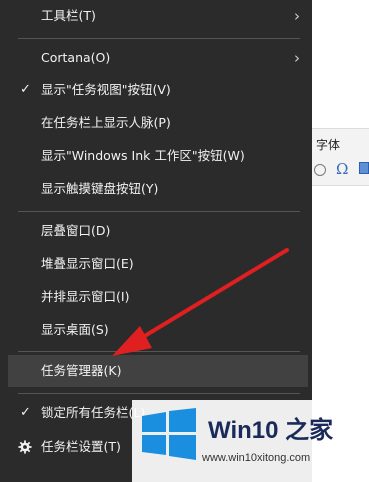 This screenshot has width=369, height=482. Describe the element at coordinates (364, 168) in the screenshot. I see `image-icon` at that location.